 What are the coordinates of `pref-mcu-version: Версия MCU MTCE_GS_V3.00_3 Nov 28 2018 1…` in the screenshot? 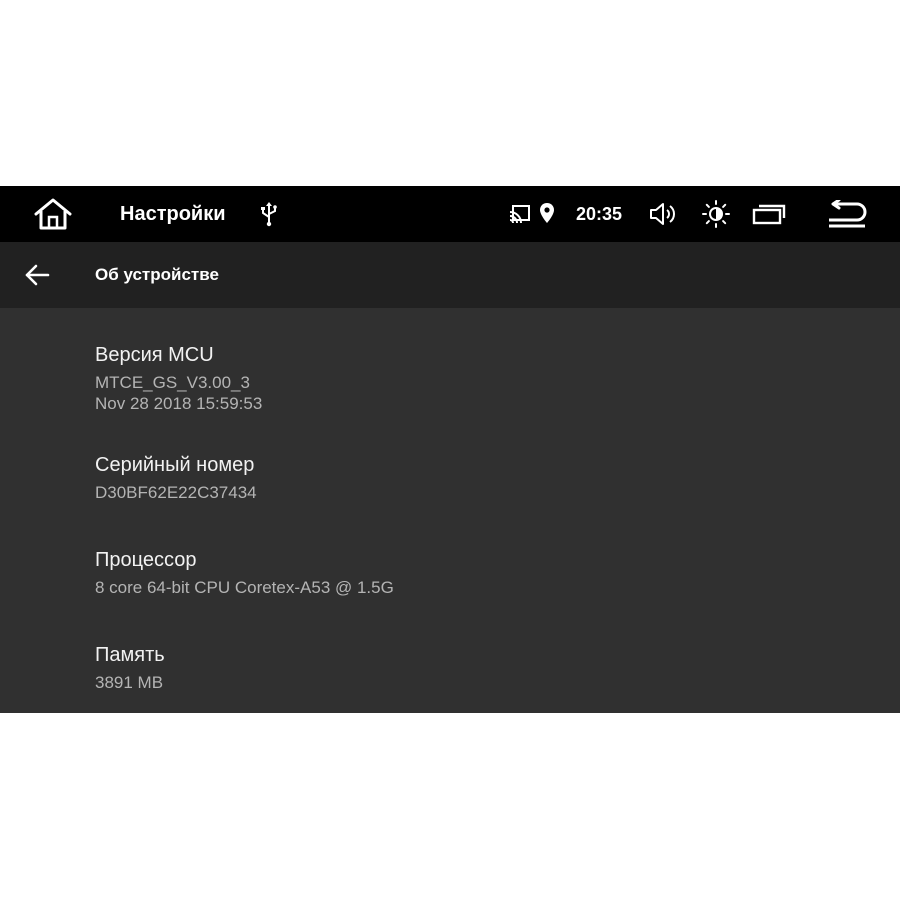 It's located at (485, 378).